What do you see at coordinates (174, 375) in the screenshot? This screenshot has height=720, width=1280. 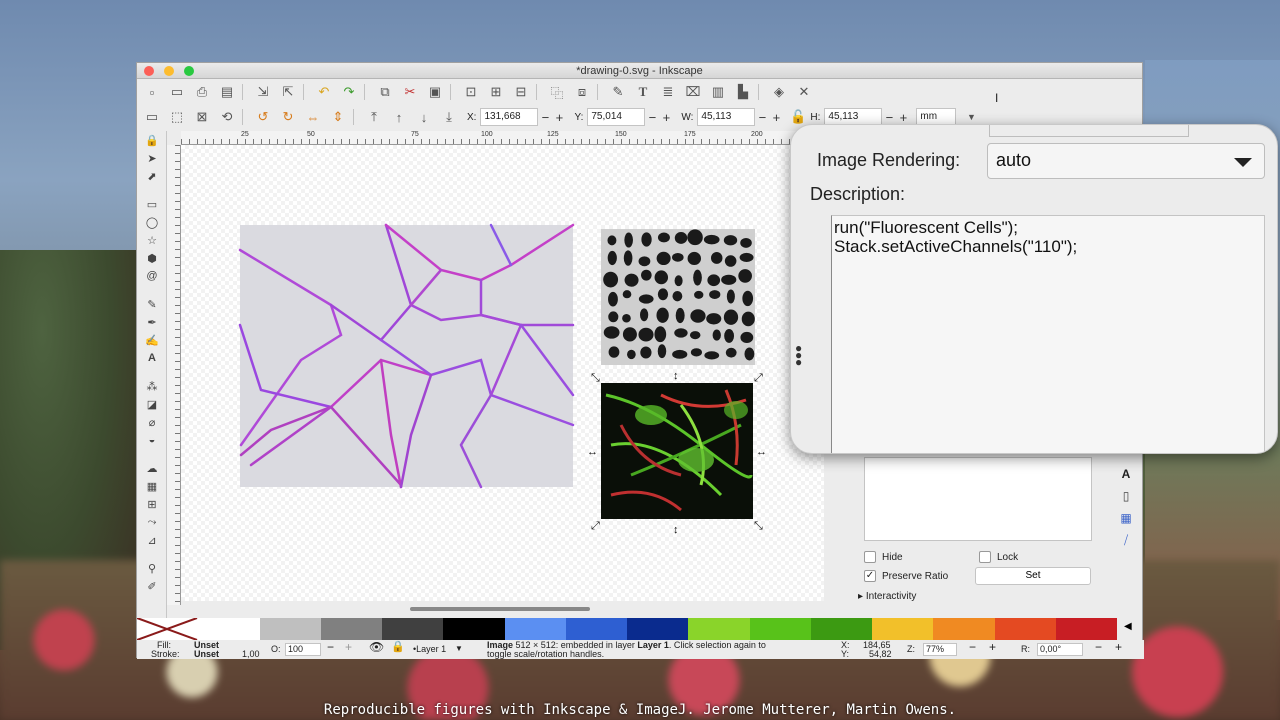 I see `vertical-ruler` at bounding box center [174, 375].